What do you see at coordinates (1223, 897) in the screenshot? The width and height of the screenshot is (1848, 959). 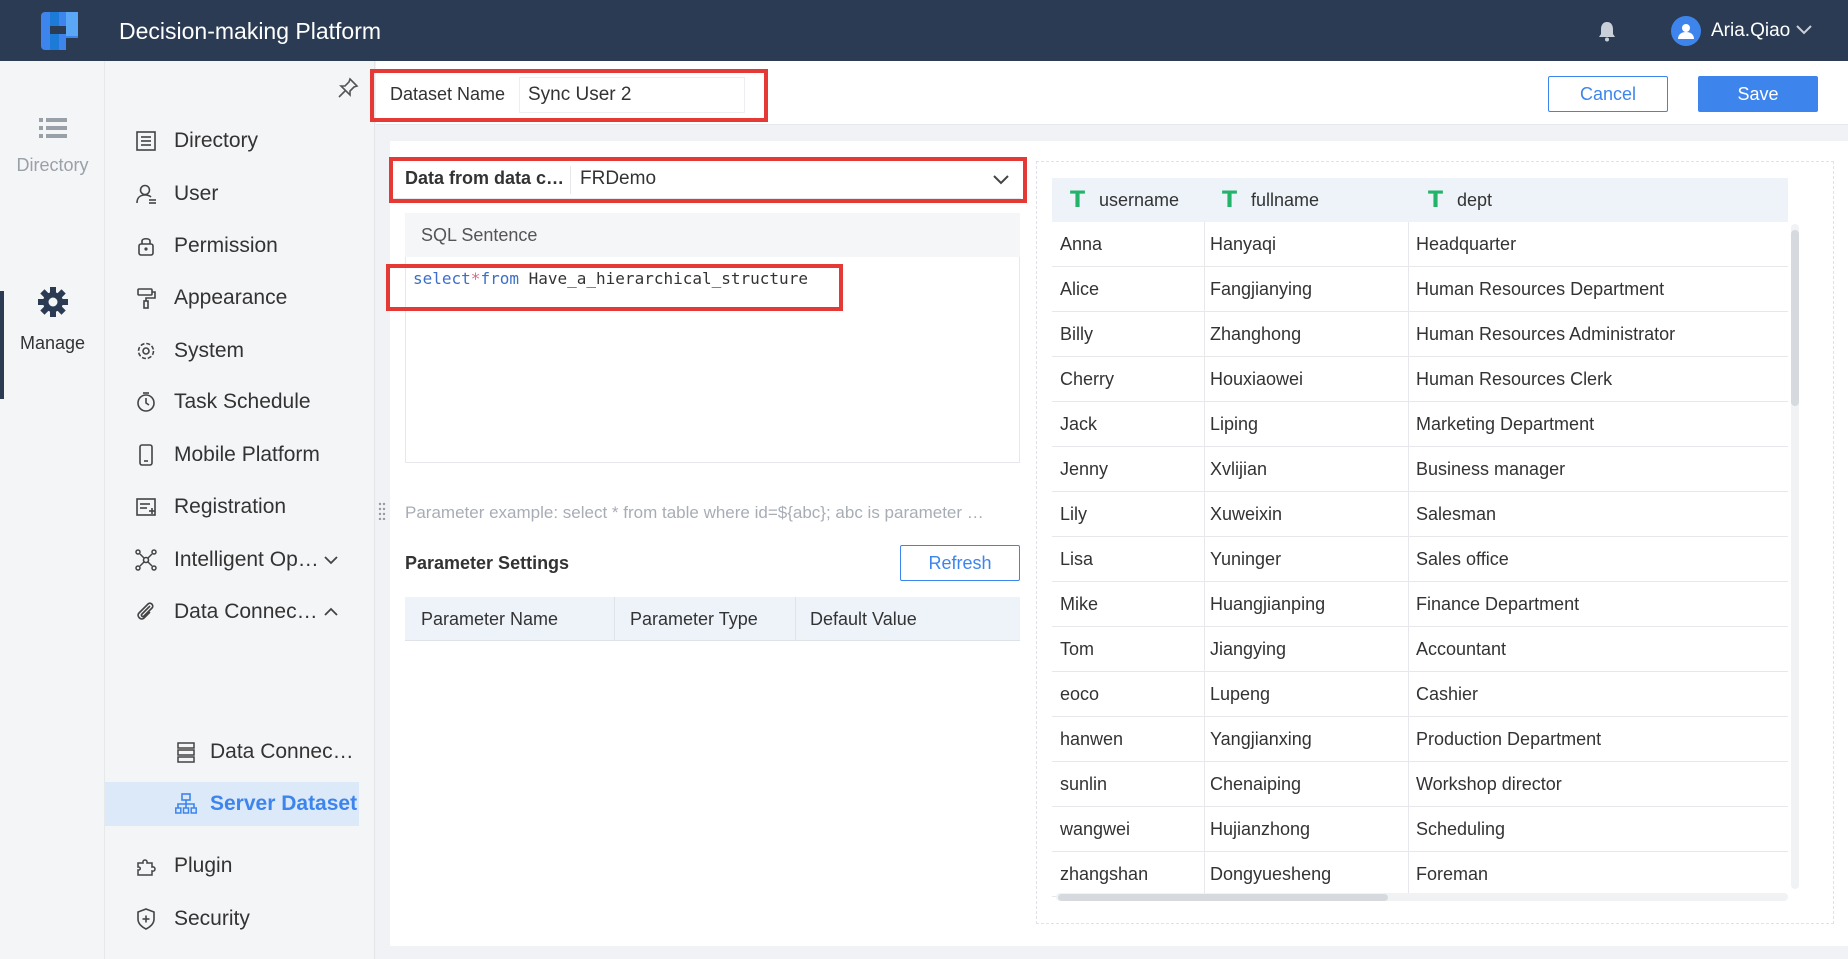 I see `horizontal-scrollbar-thumb` at bounding box center [1223, 897].